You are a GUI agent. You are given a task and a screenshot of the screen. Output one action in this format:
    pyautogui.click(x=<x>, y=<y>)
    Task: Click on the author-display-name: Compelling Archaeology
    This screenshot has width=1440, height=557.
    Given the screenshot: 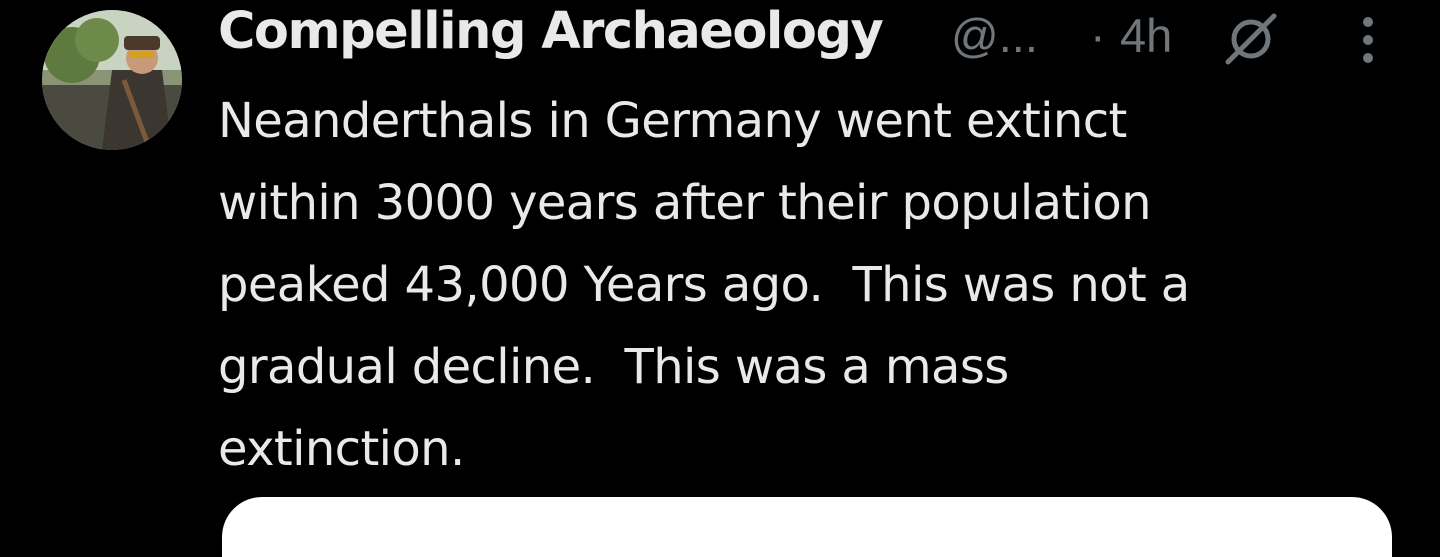 What is the action you would take?
    pyautogui.click(x=551, y=31)
    